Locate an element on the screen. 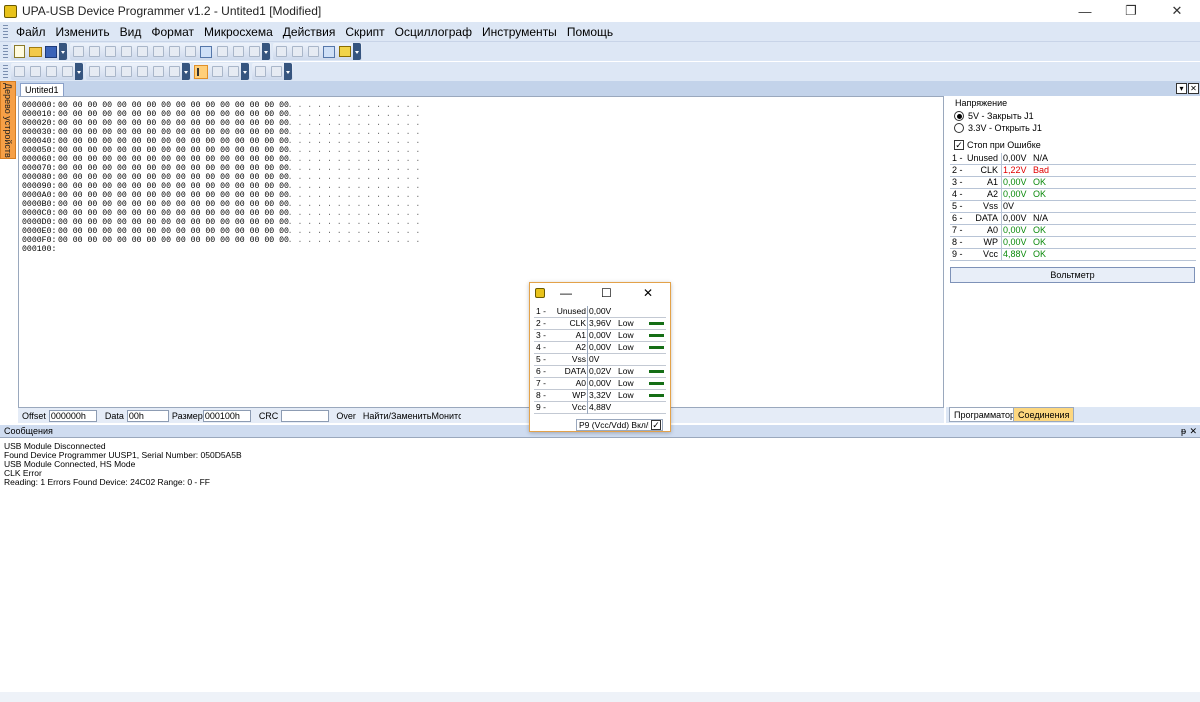 This screenshot has width=1200, height=702. stop-icon is located at coordinates (276, 72).